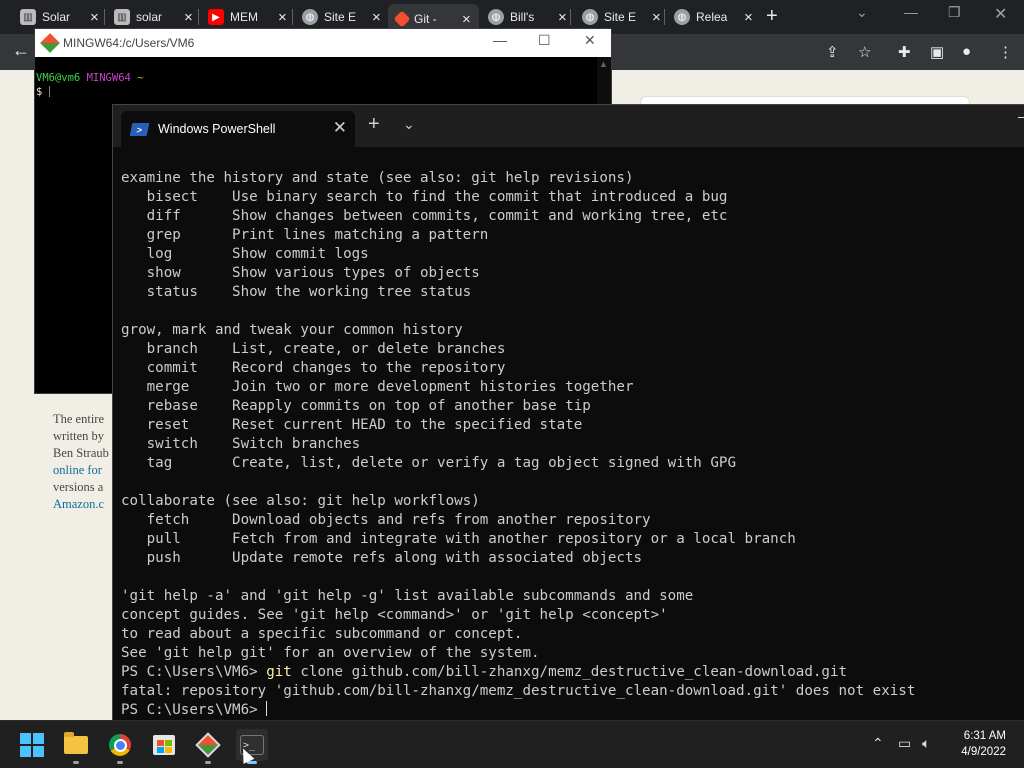 This screenshot has height=768, width=1024. I want to click on page-link: online for, so click(83, 470).